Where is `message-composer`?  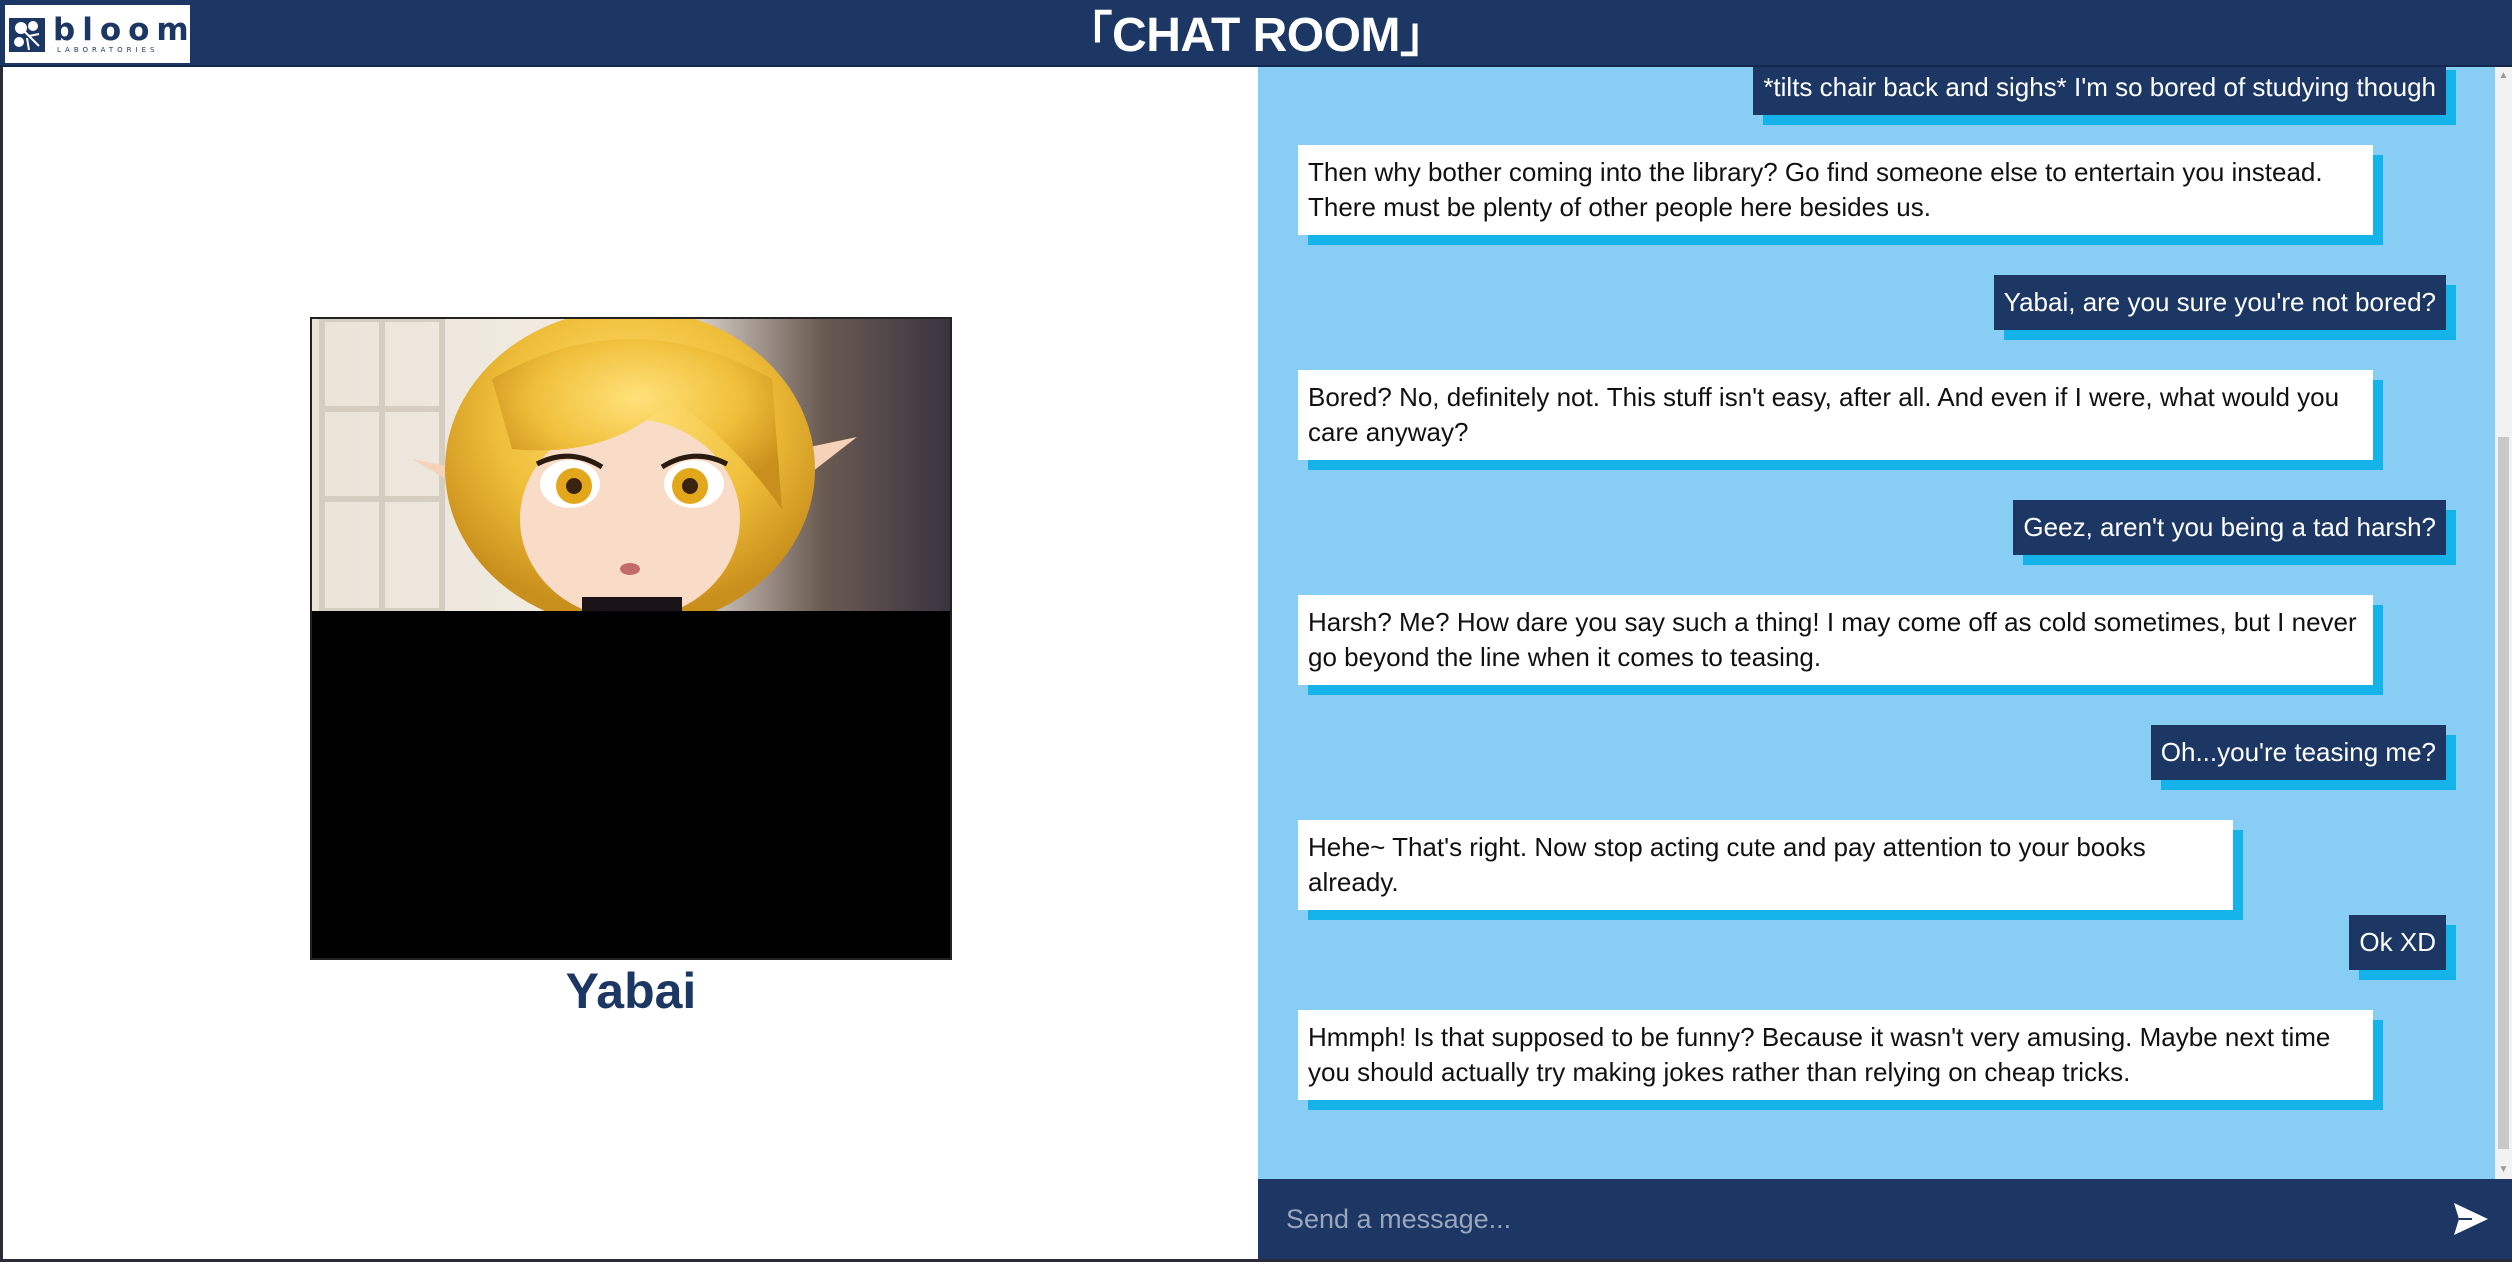
message-composer is located at coordinates (1885, 1219).